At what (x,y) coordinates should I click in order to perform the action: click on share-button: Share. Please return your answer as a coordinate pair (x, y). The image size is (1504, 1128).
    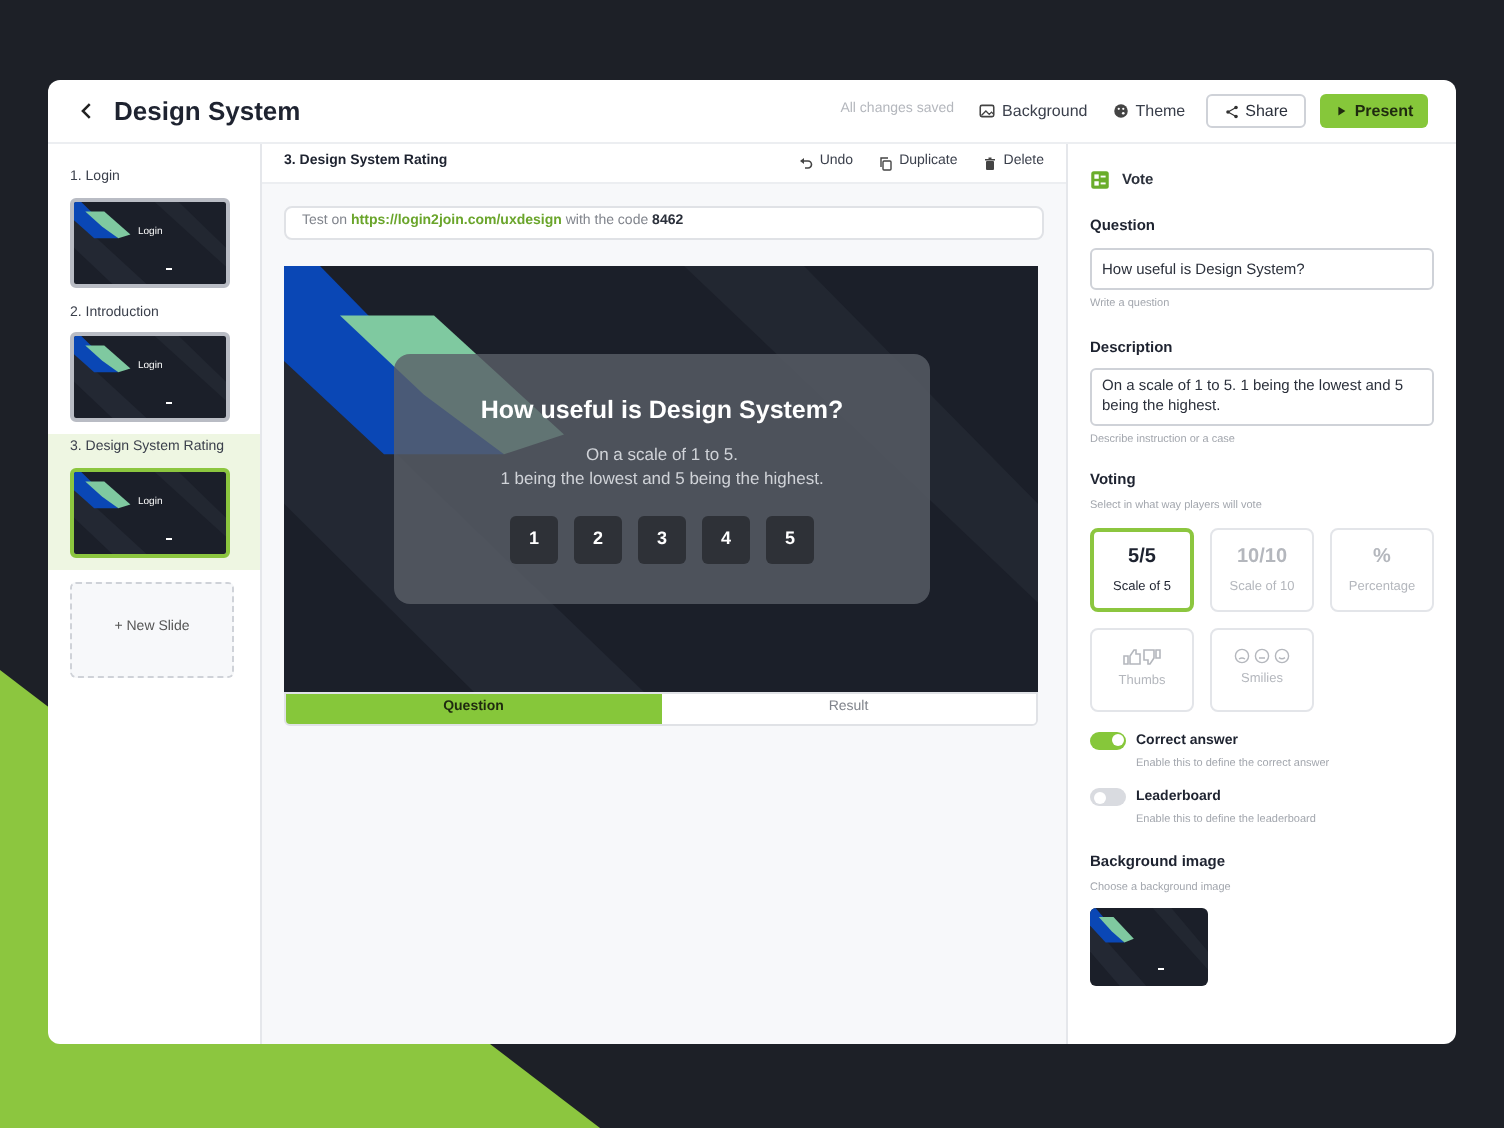
    Looking at the image, I should click on (1255, 111).